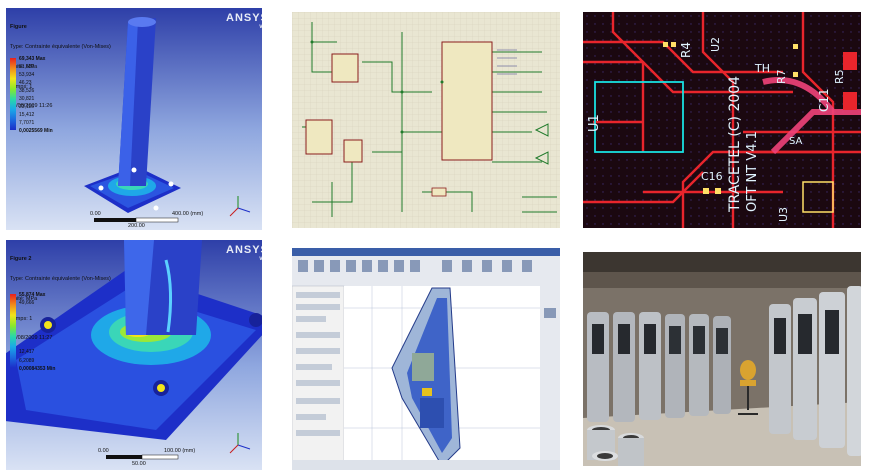 This screenshot has height=476, width=870. I want to click on fea-date: 18/08/2009 11:27, so click(31, 338).